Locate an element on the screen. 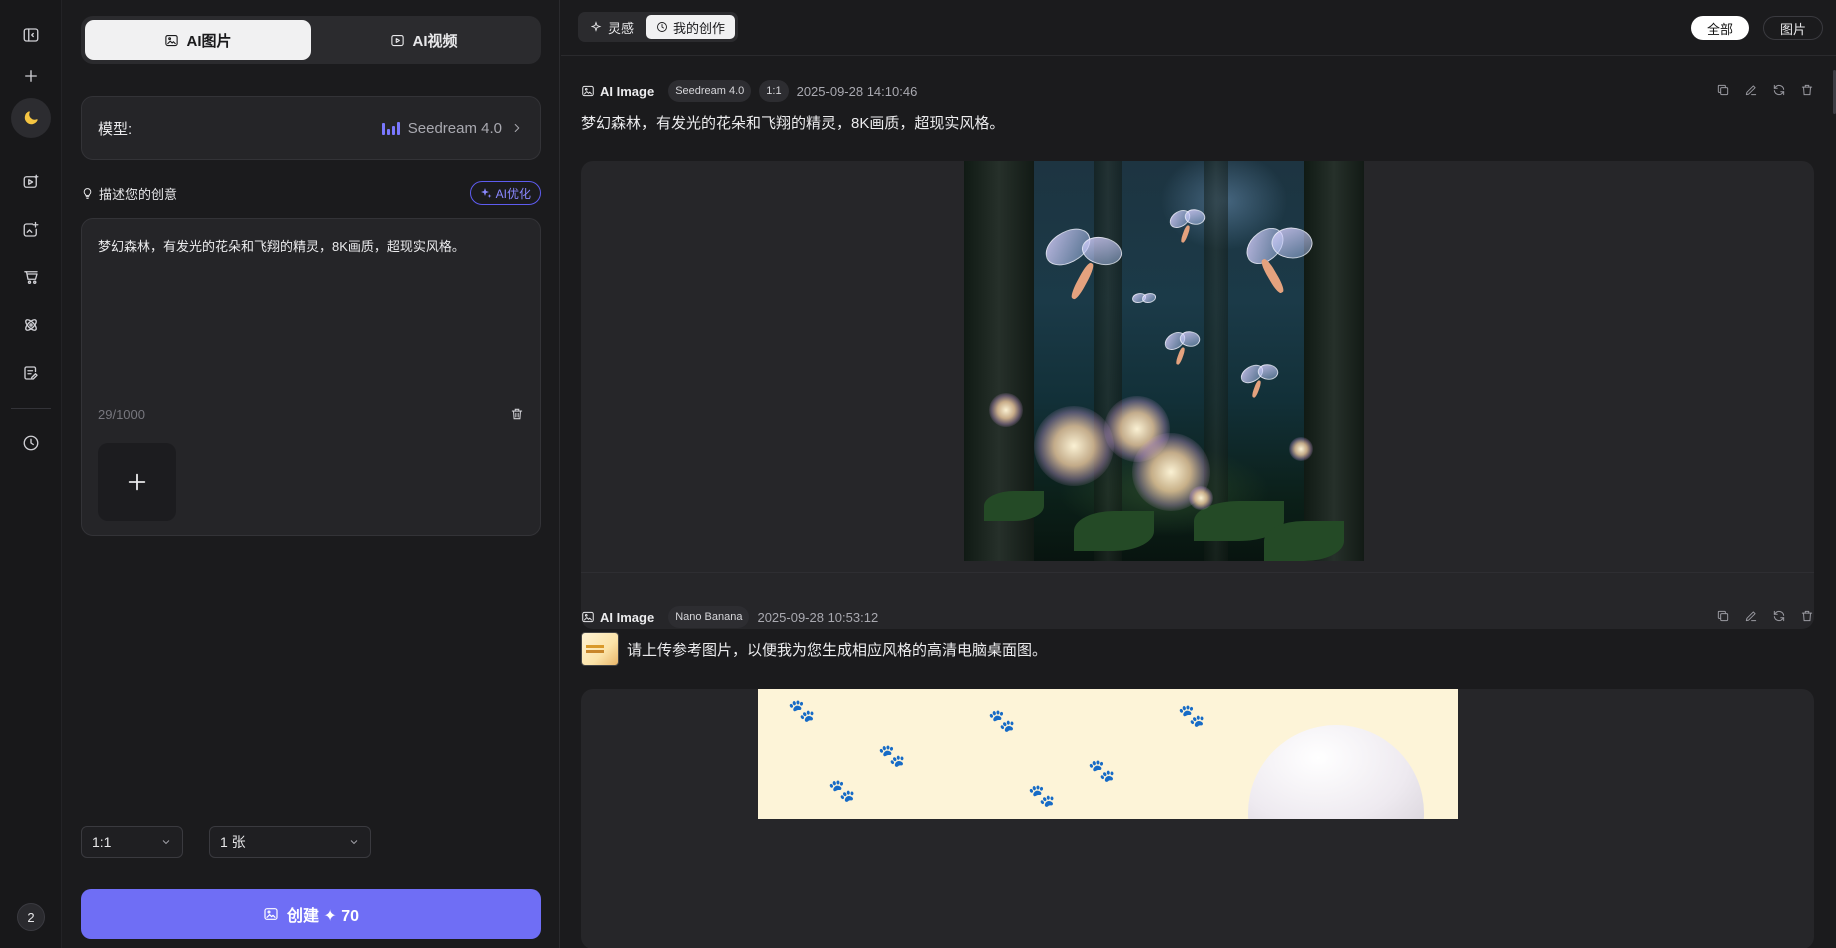 The height and width of the screenshot is (948, 1836). tab-label: 我的创作 is located at coordinates (699, 28).